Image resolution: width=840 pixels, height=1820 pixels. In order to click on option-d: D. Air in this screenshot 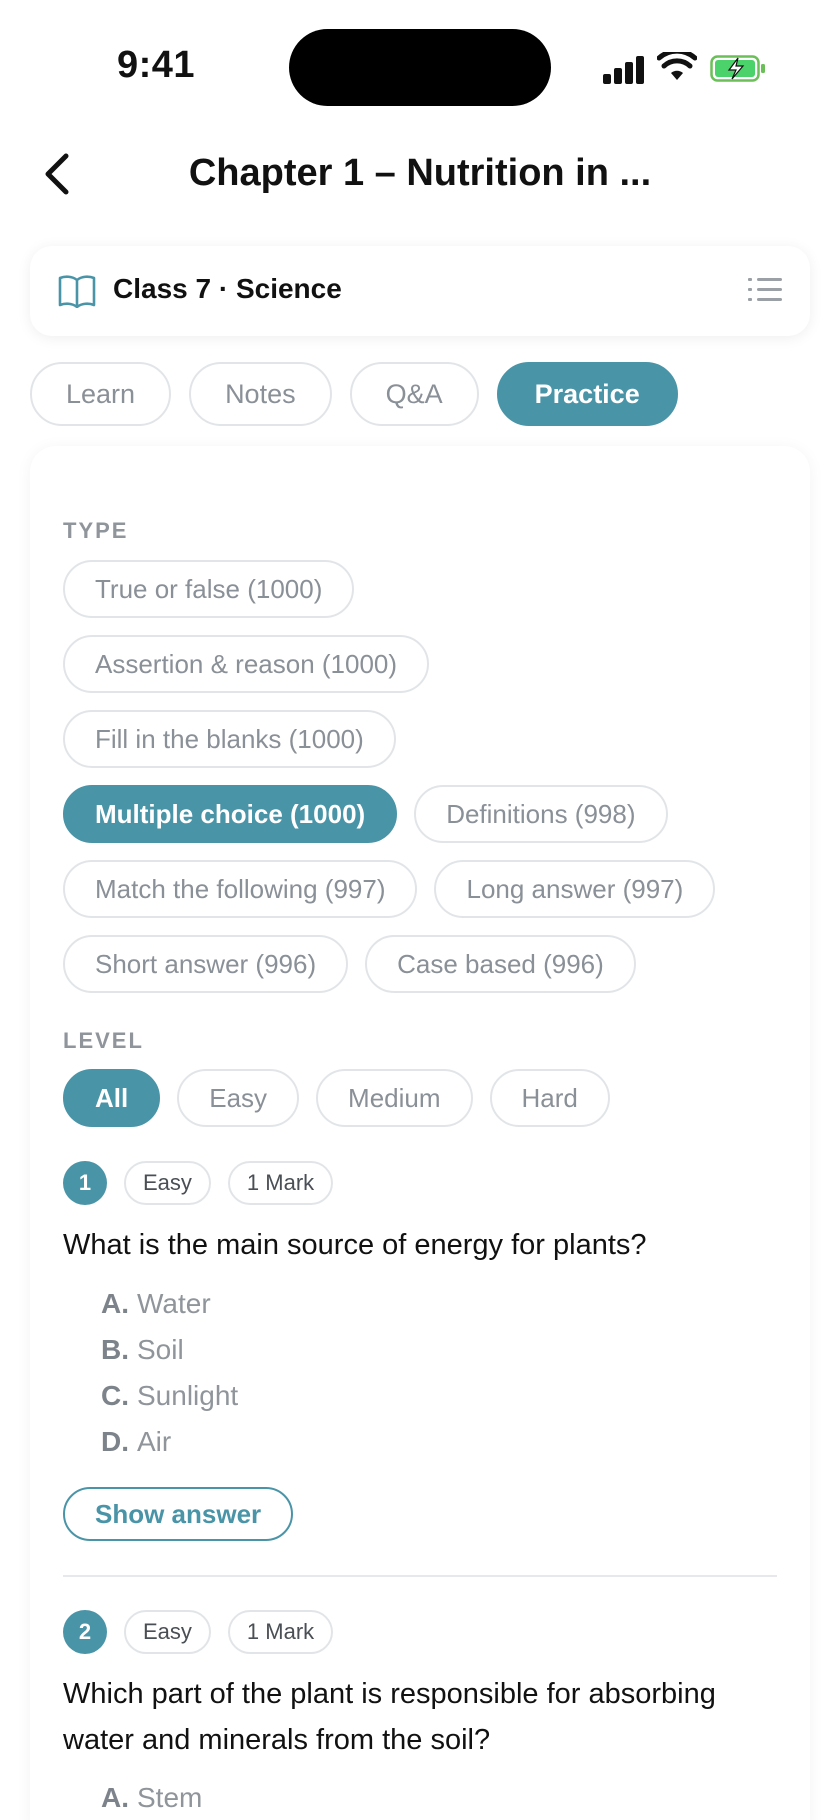, I will do `click(136, 1442)`.